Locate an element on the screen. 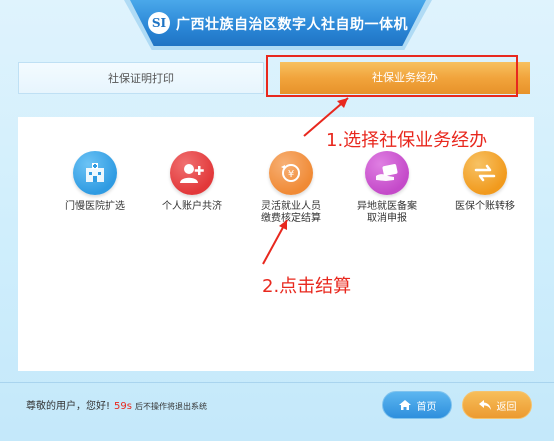 The image size is (554, 441). service-label: 异地就医备案 取消申报 is located at coordinates (387, 213).